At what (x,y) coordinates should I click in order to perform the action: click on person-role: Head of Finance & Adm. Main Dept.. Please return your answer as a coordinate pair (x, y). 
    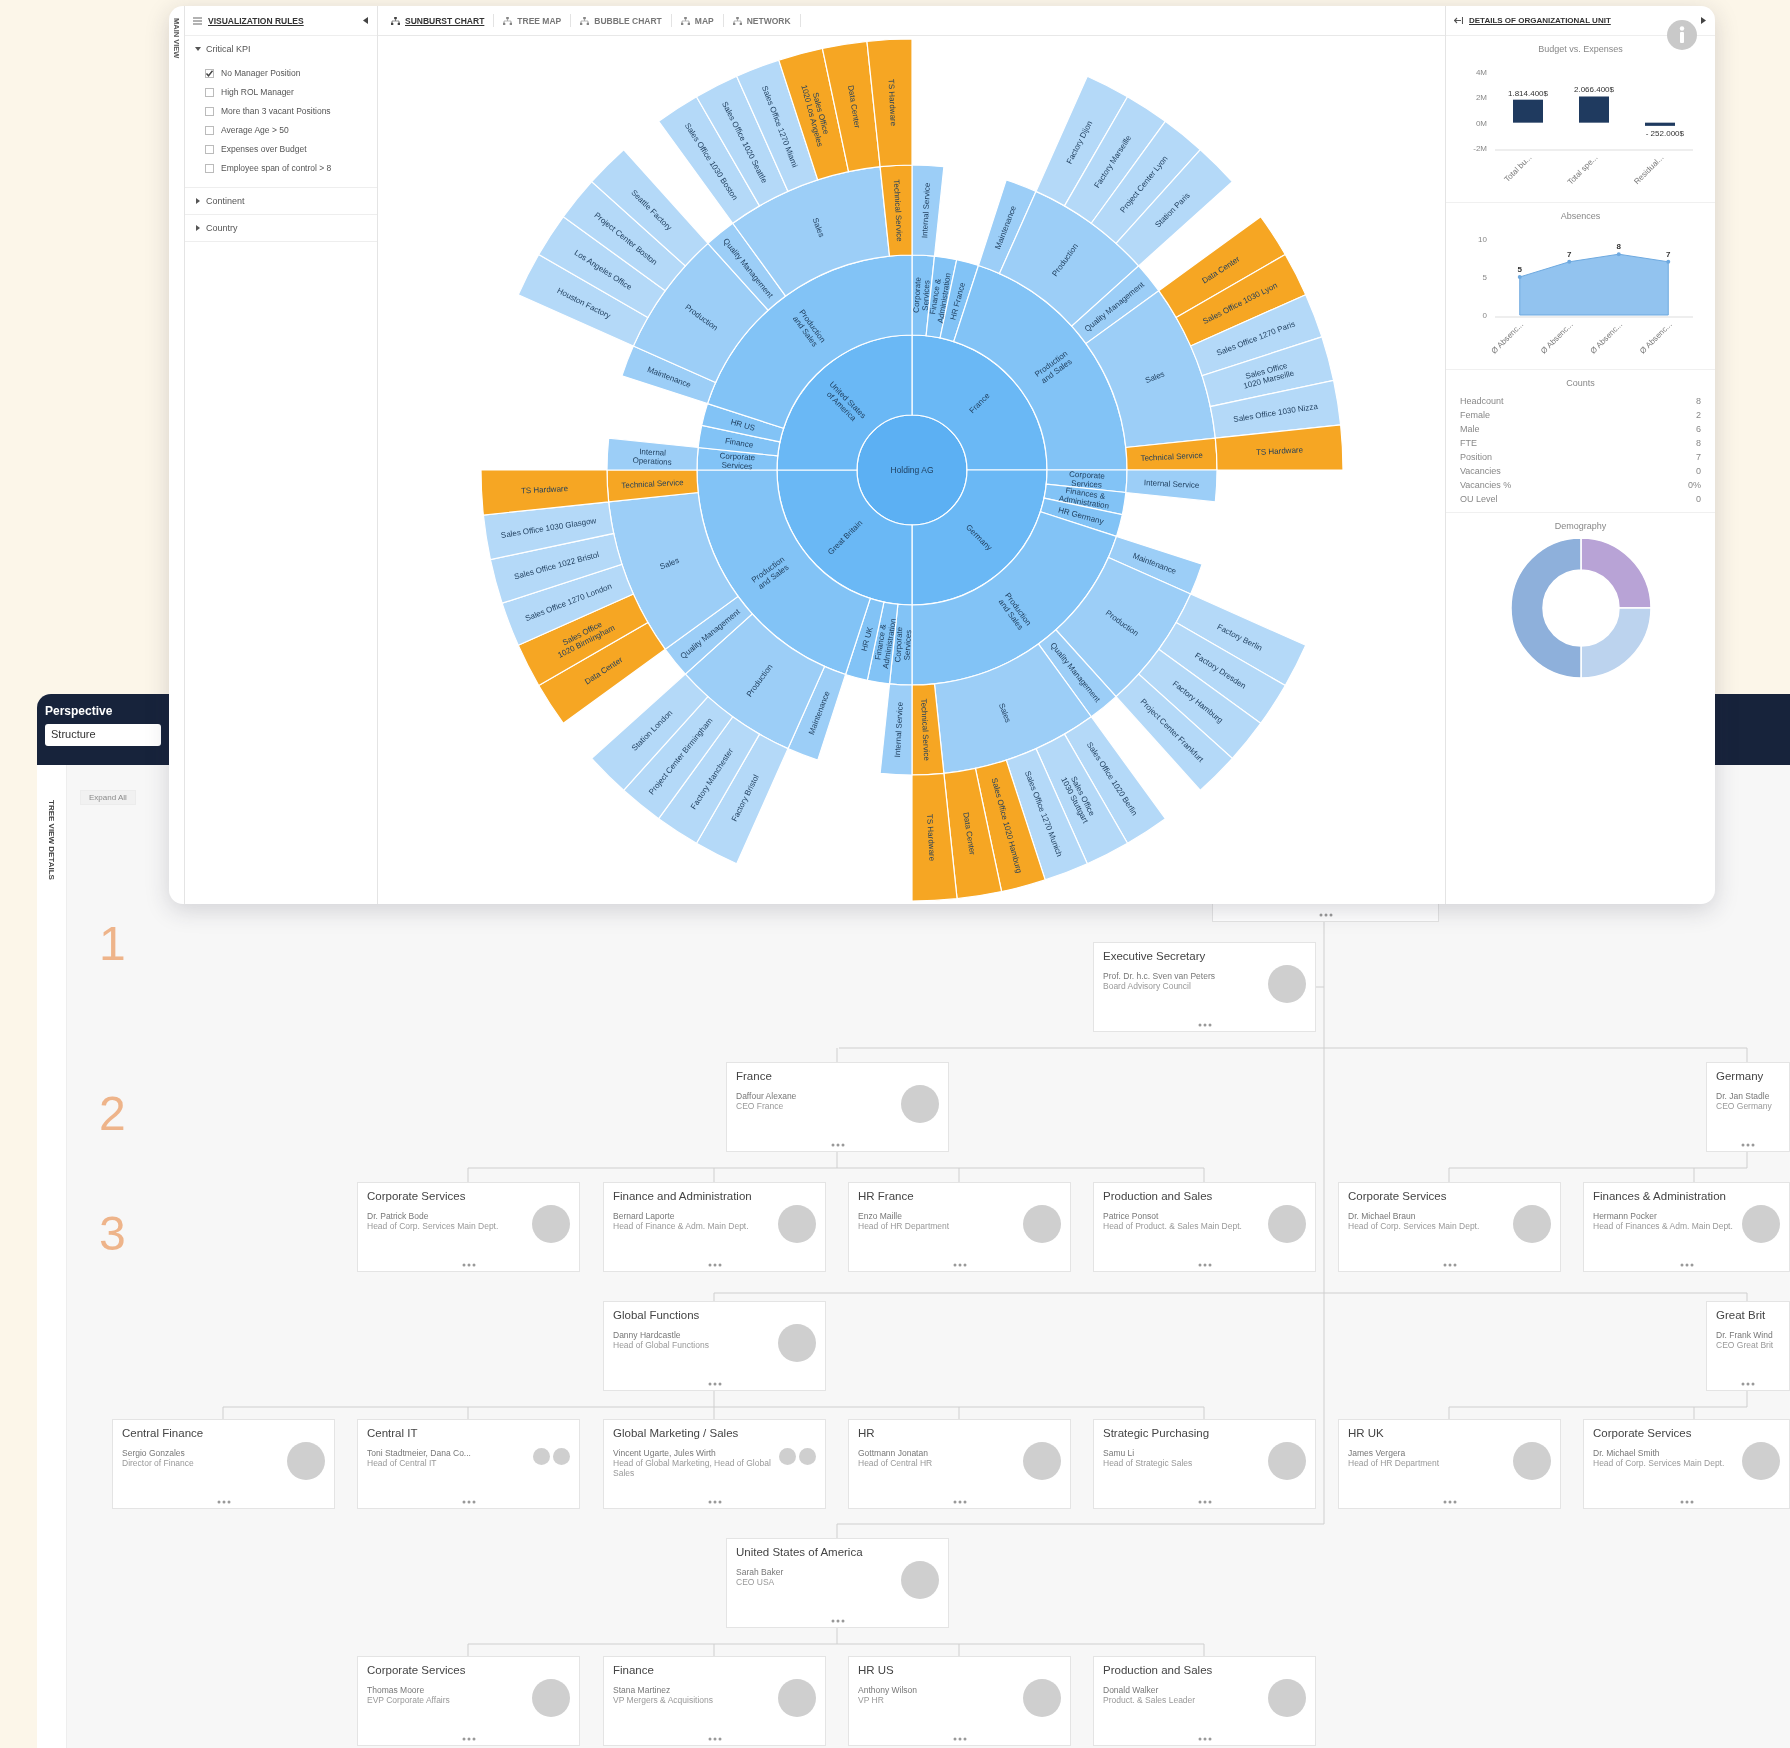
    Looking at the image, I should click on (681, 1227).